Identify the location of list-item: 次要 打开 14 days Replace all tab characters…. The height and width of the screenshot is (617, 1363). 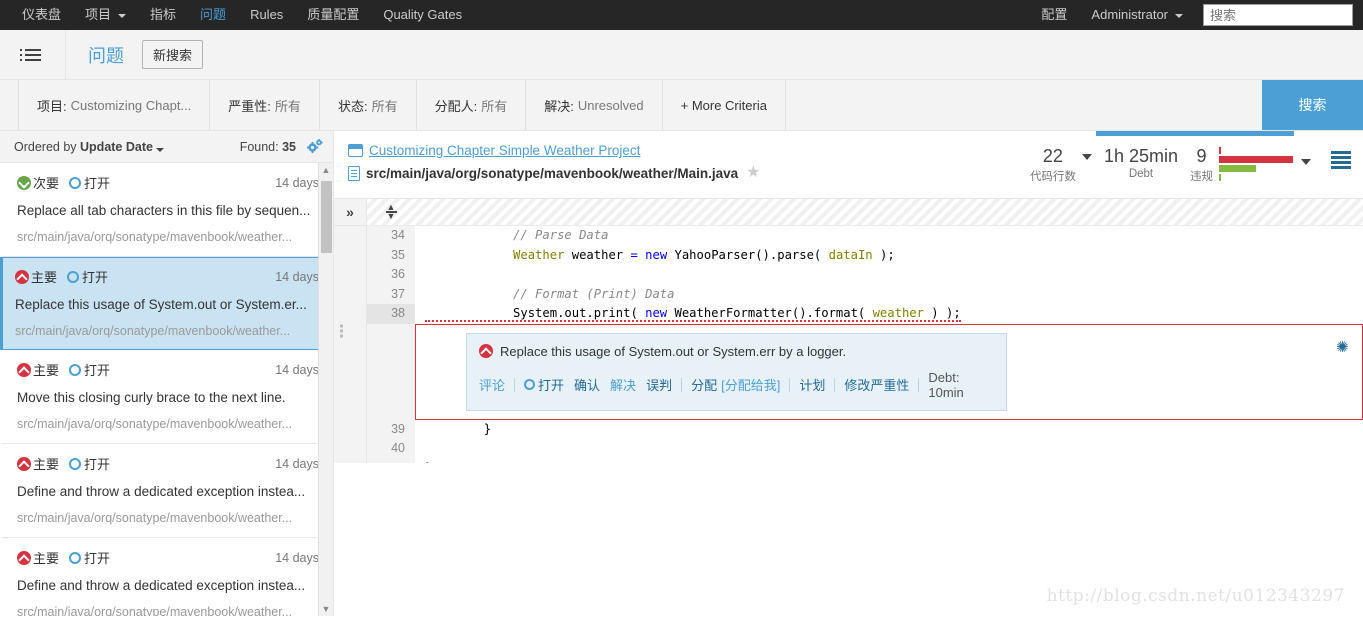
(166, 210).